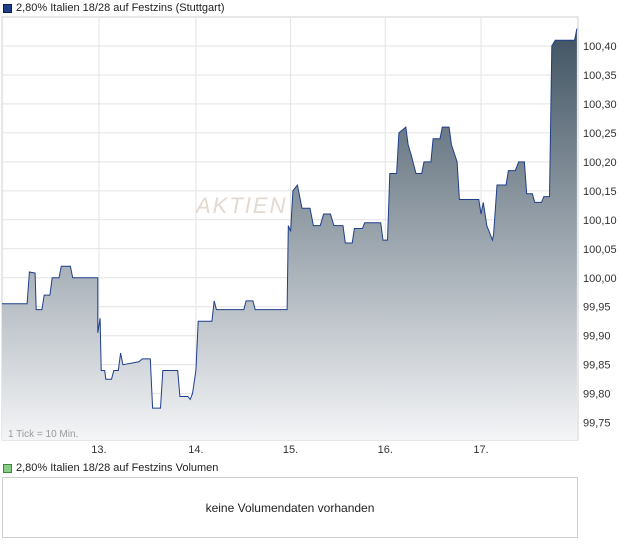 The width and height of the screenshot is (620, 546). What do you see at coordinates (597, 308) in the screenshot?
I see `y-tick-label: 99,95` at bounding box center [597, 308].